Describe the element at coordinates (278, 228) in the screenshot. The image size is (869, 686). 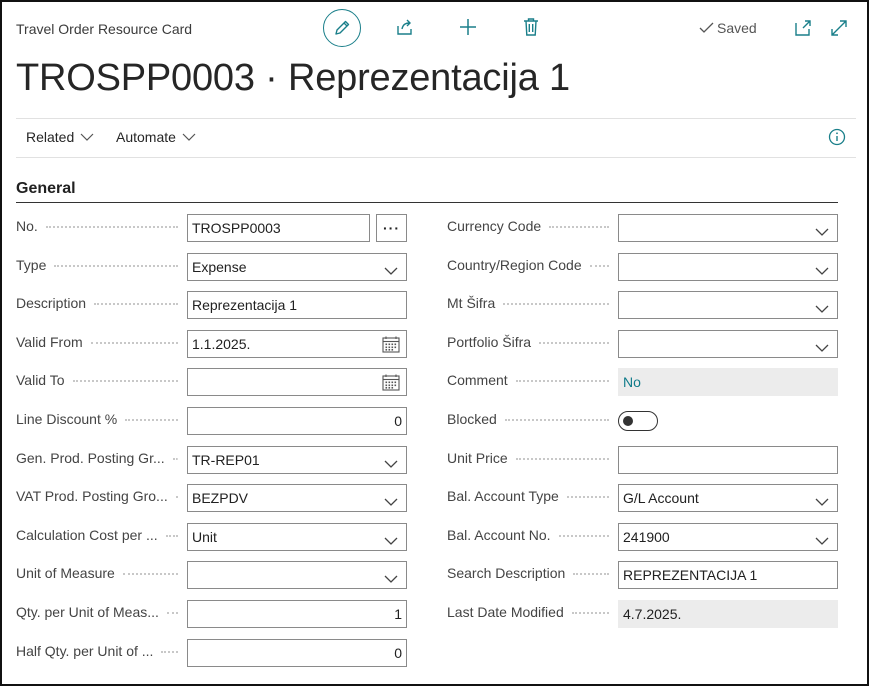
I see `no-field: TROSPP0003` at that location.